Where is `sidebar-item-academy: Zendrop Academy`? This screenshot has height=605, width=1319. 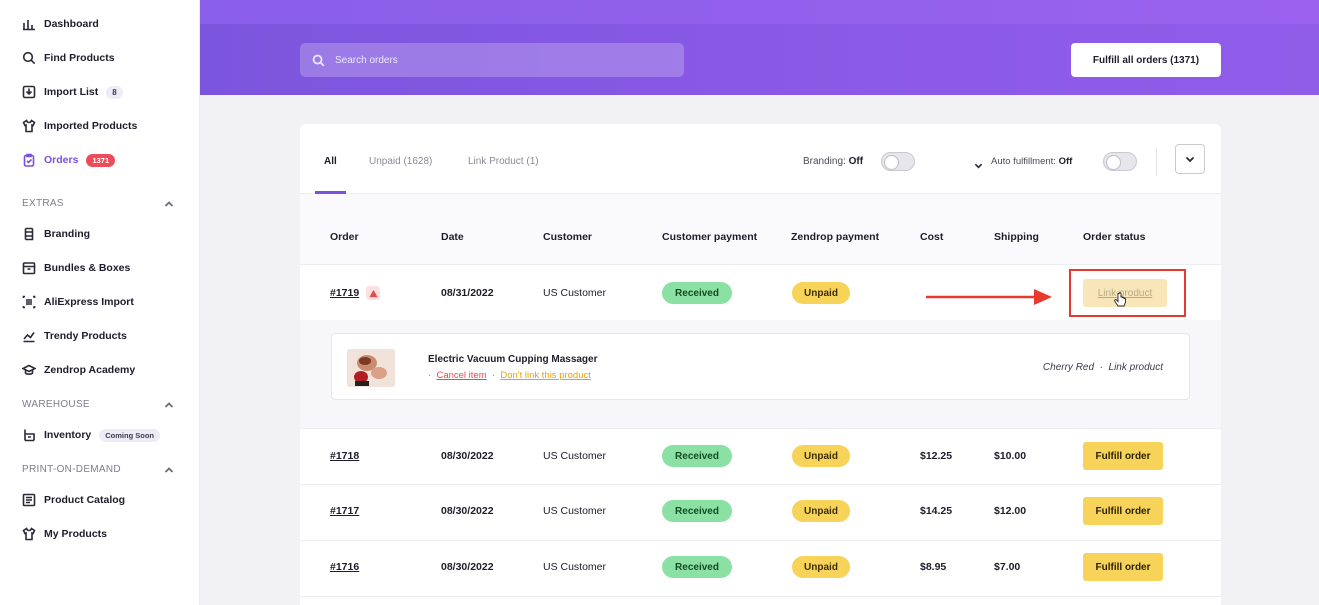
sidebar-item-academy: Zendrop Academy is located at coordinates (78, 370).